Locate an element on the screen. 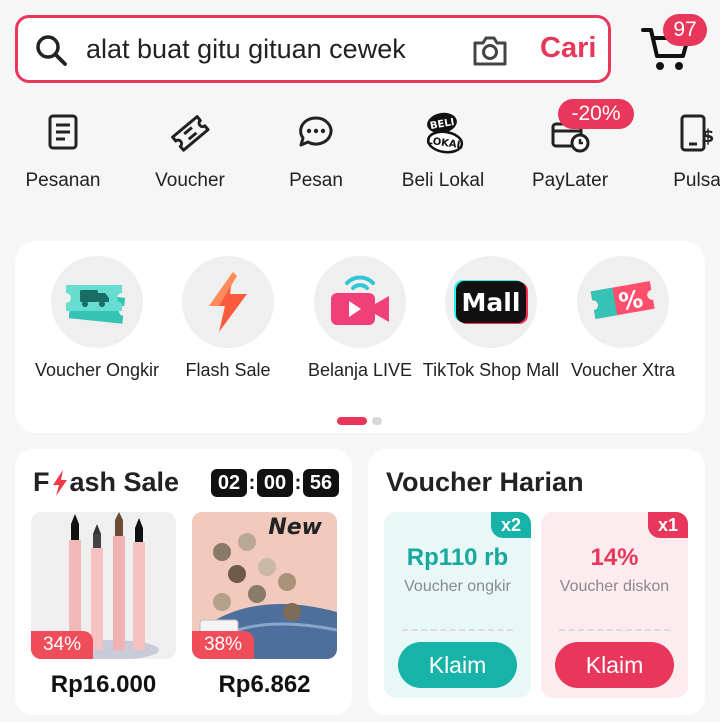 This screenshot has height=722, width=720. discount-badge: 34% is located at coordinates (62, 645).